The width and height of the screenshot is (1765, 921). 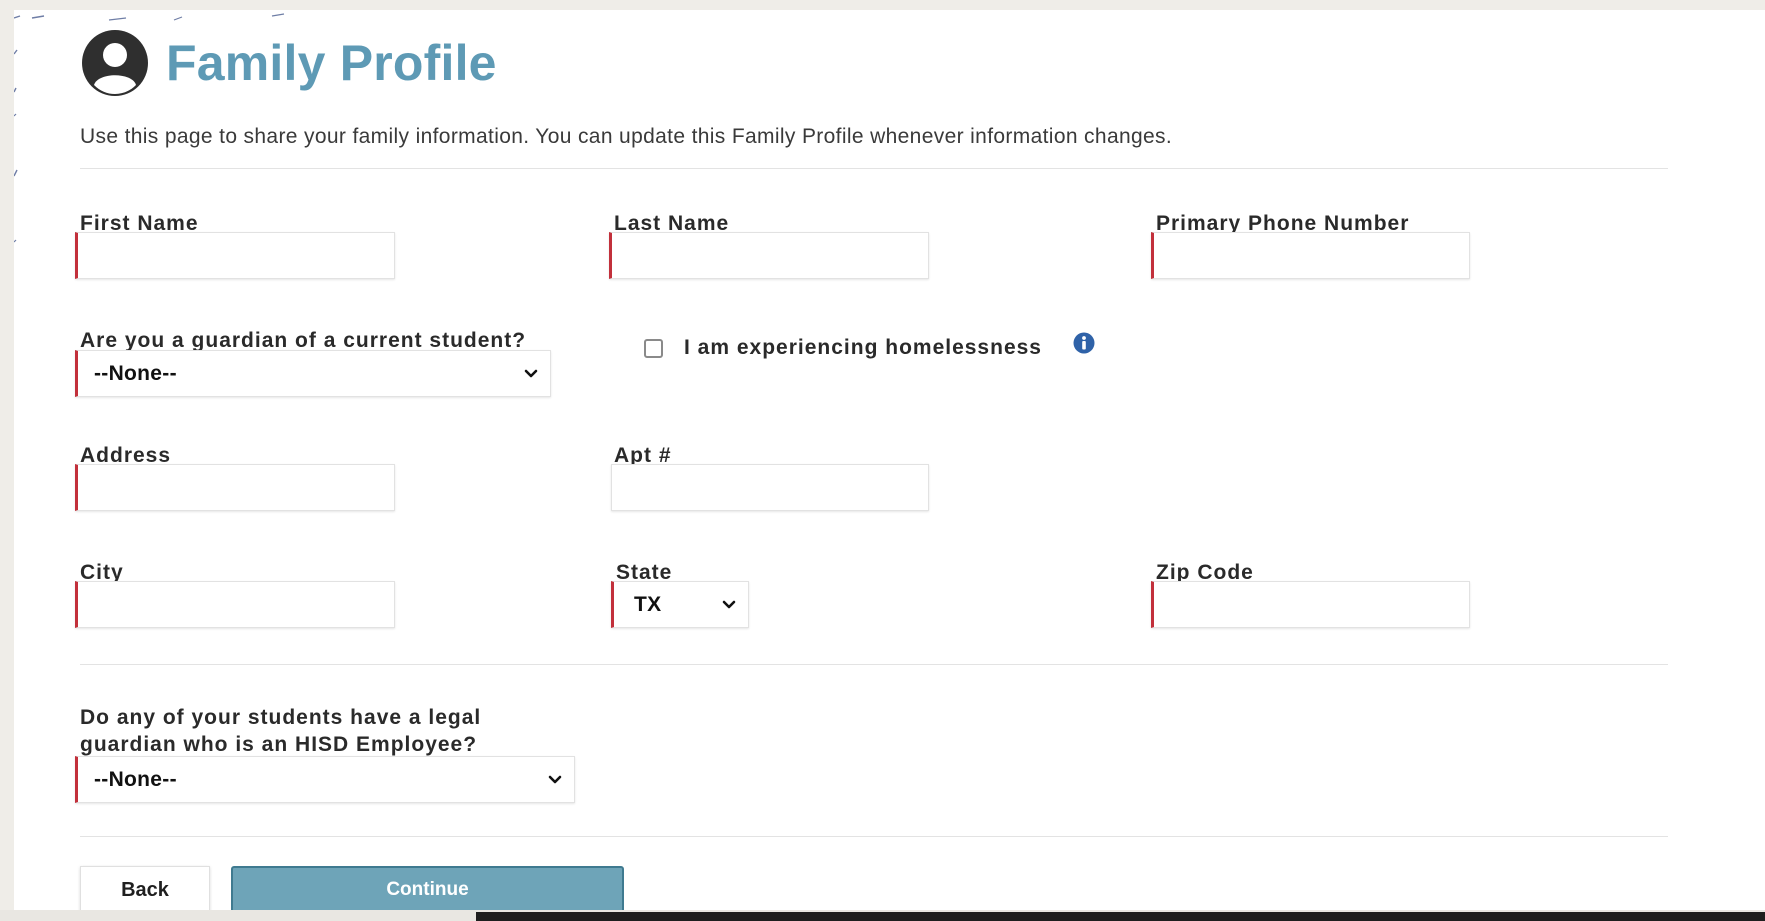 I want to click on hisd-employee-select: --None--, so click(x=325, y=779).